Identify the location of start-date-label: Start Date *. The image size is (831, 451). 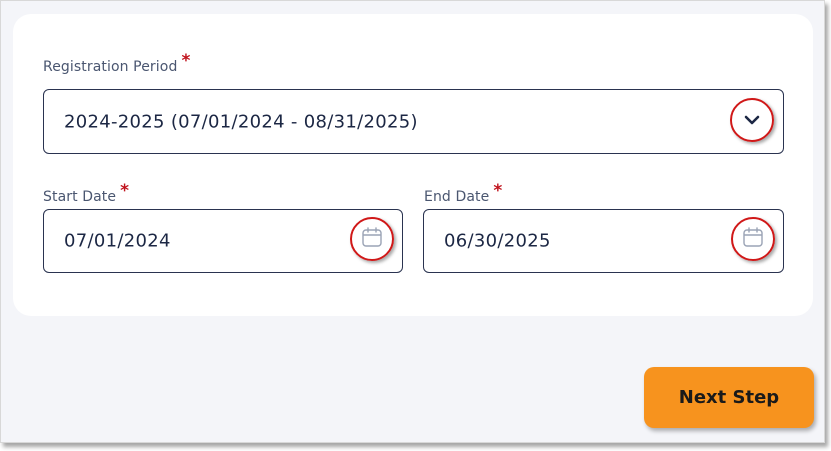
(86, 193).